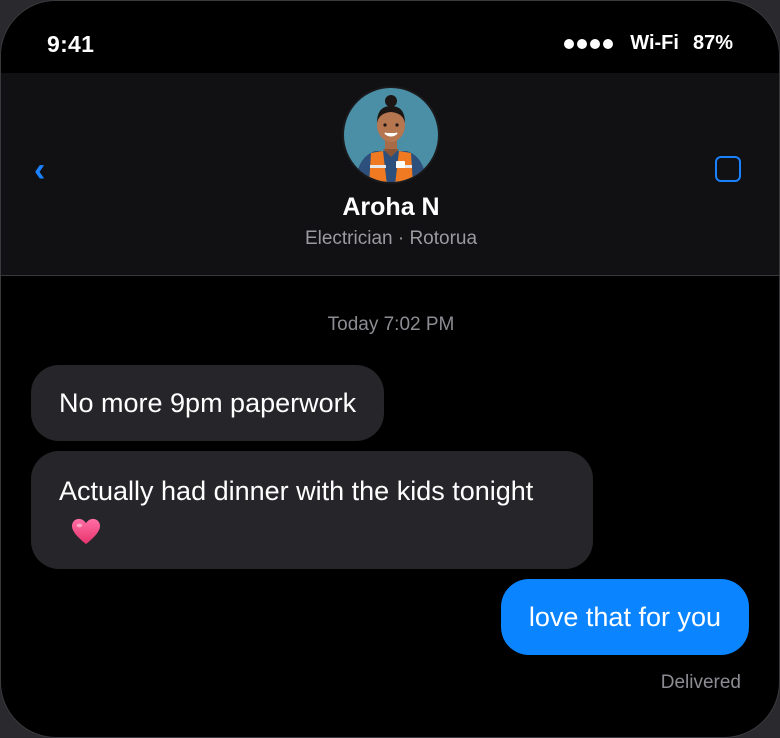 The height and width of the screenshot is (738, 780). I want to click on contact-name: Aroha N, so click(390, 207).